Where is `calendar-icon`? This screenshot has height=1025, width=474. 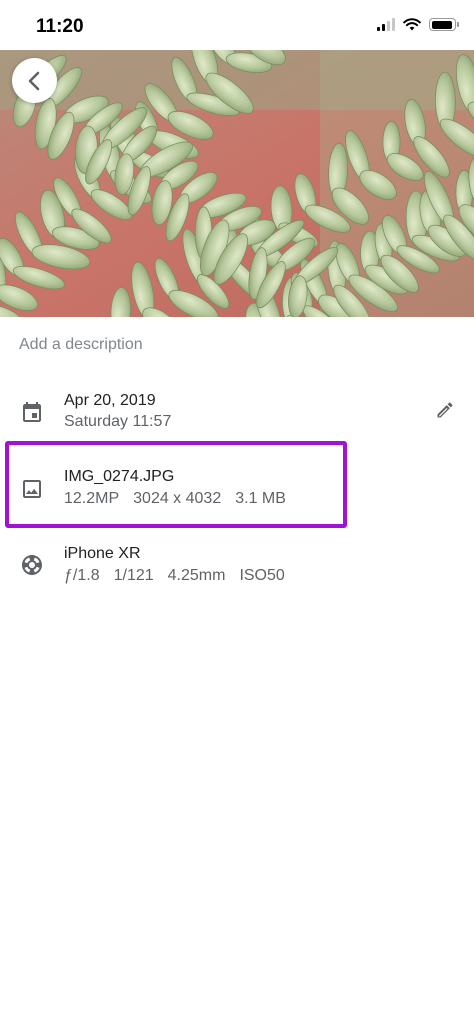
calendar-icon is located at coordinates (32, 412).